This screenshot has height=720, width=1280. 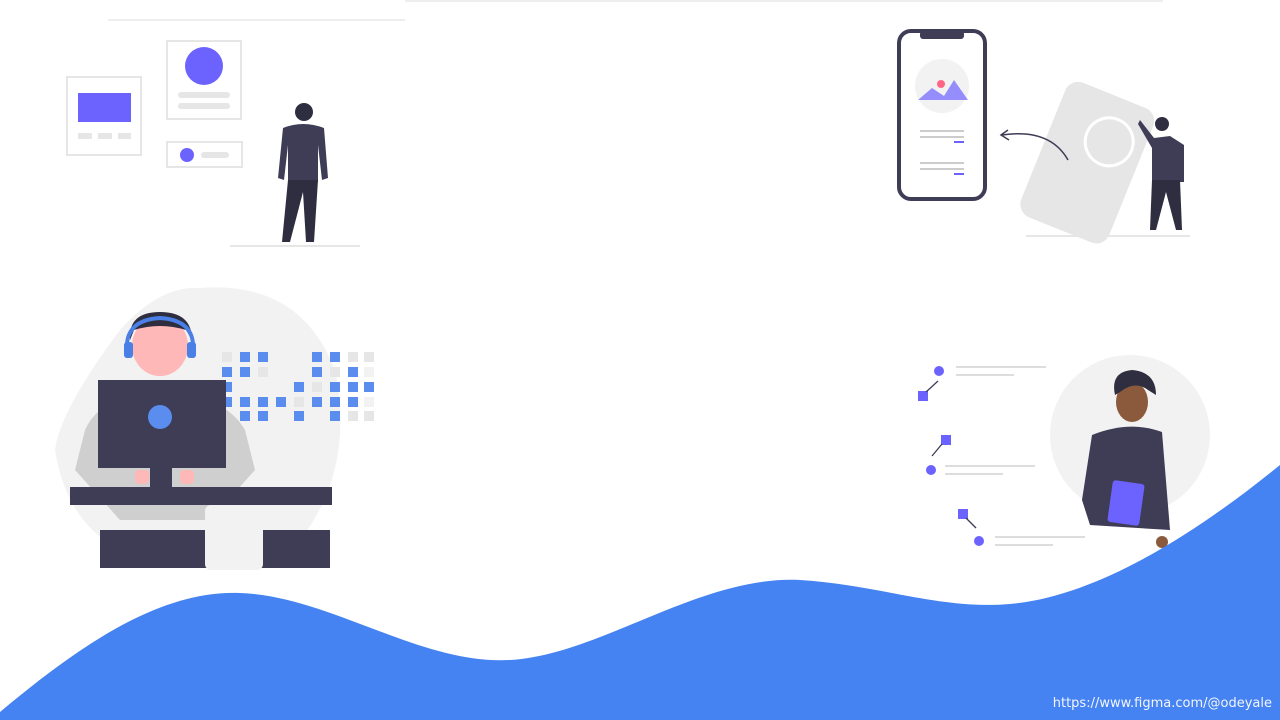 I want to click on phone-illustration, so click(x=1043, y=136).